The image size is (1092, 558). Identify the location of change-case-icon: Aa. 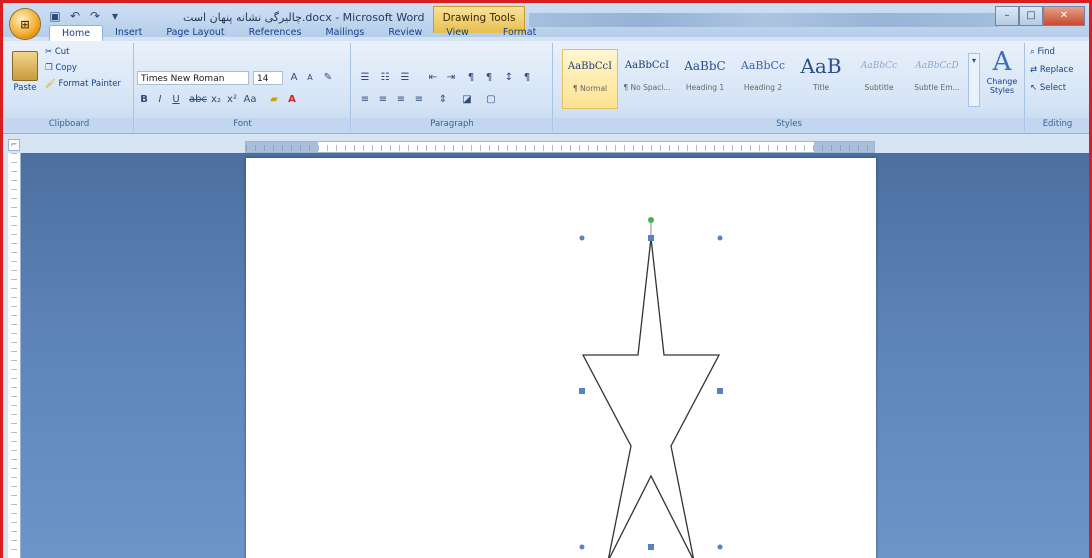
(250, 100).